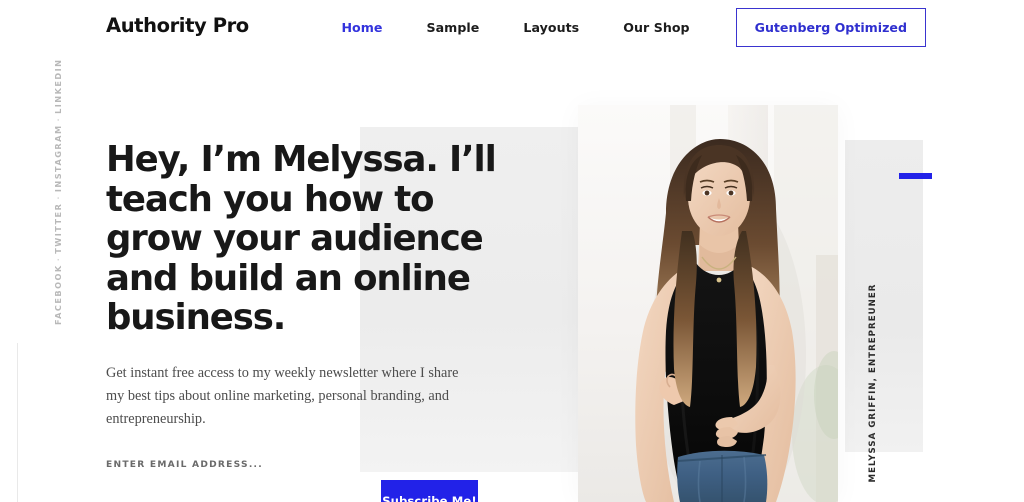 The image size is (1024, 502). I want to click on site-logo: Authority Pro, so click(177, 25).